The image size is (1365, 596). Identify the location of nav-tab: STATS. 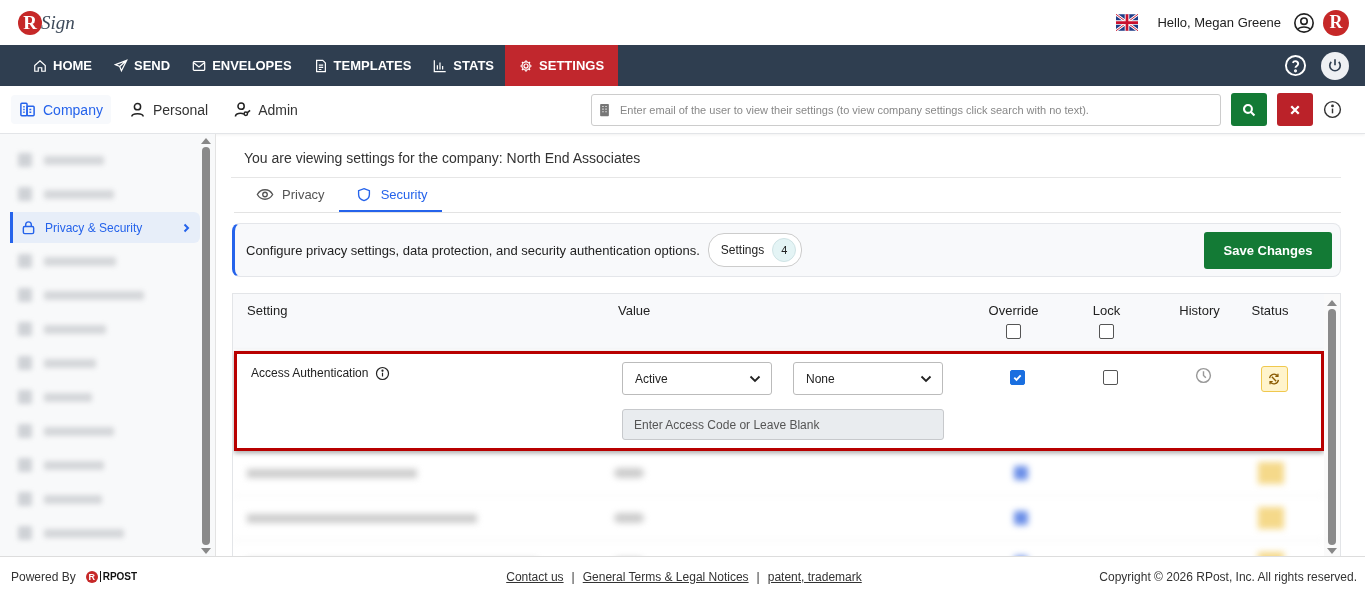
(464, 65).